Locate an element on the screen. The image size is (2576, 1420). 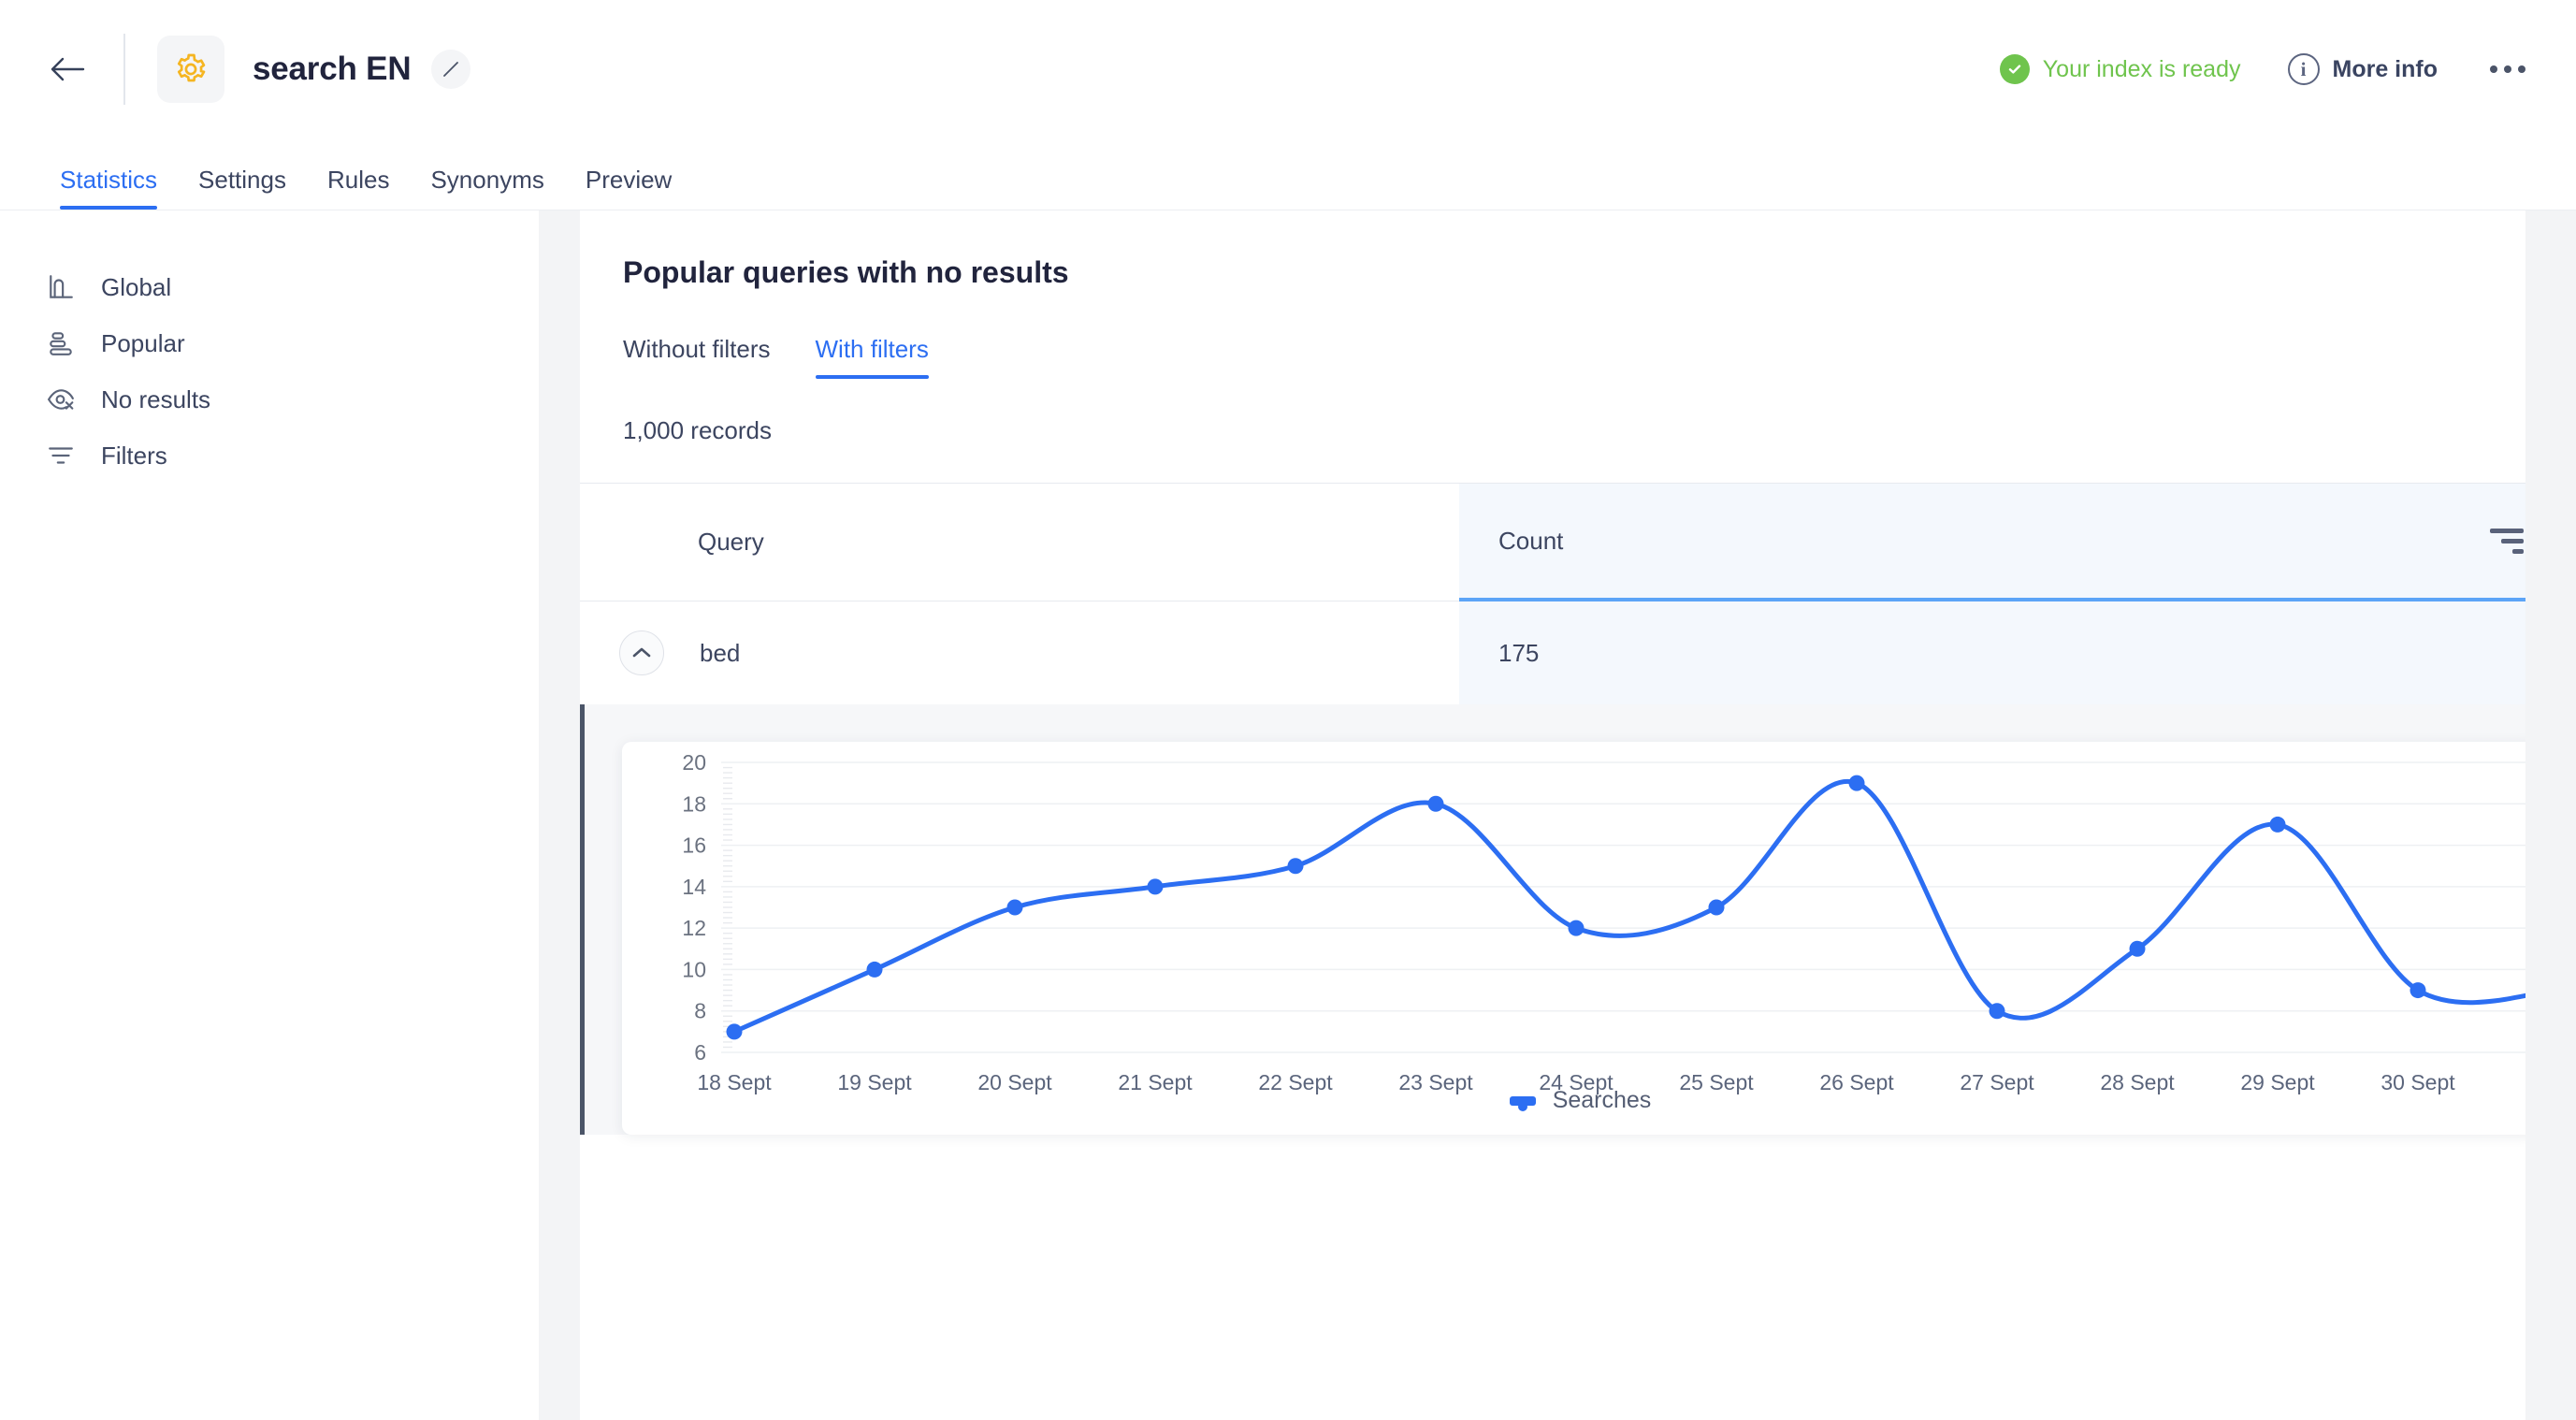
table-row: bed 175 is located at coordinates (1578, 652).